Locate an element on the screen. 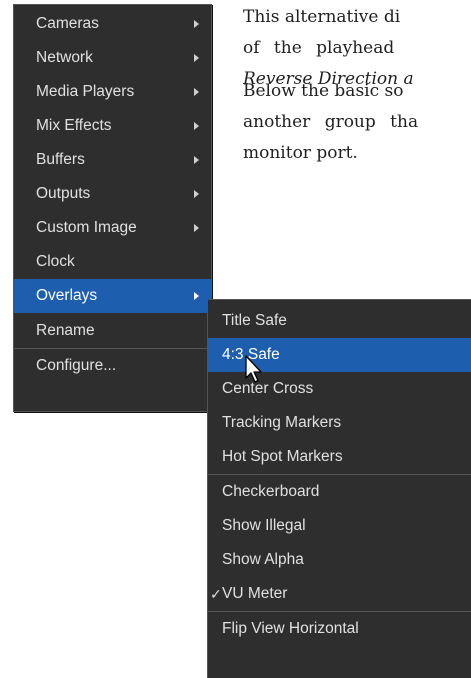  submenu-item-checkerboard: Checkerboard is located at coordinates (339, 492).